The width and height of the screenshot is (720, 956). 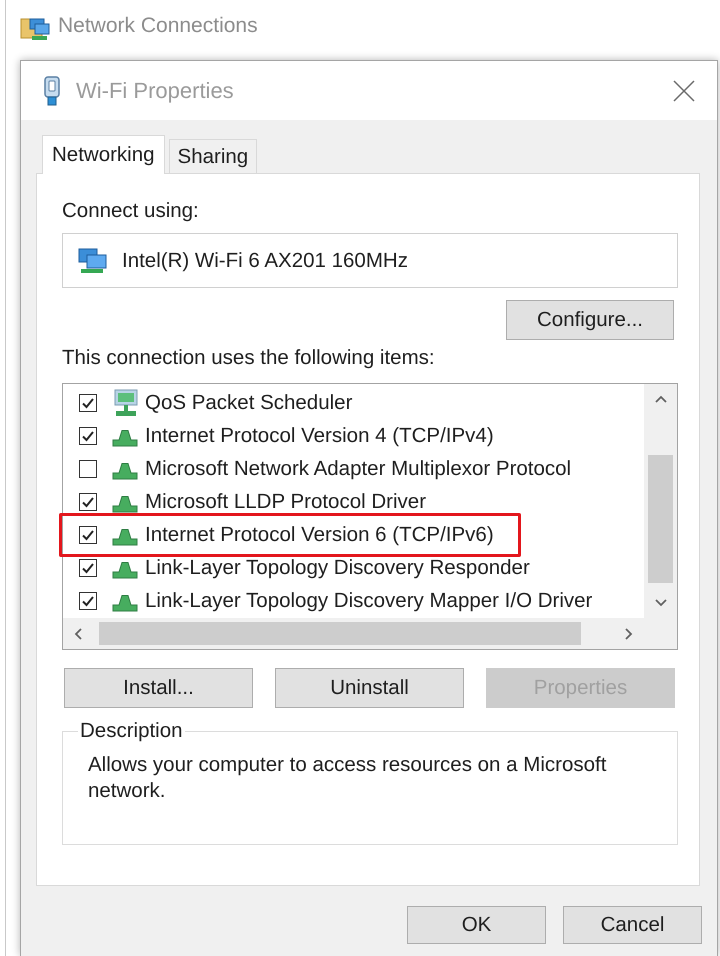 I want to click on window-title: Network Connections, so click(x=158, y=26).